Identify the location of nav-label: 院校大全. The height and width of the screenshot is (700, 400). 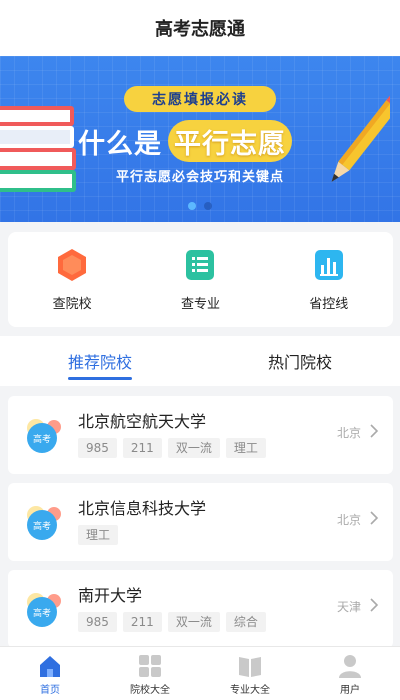
(150, 690).